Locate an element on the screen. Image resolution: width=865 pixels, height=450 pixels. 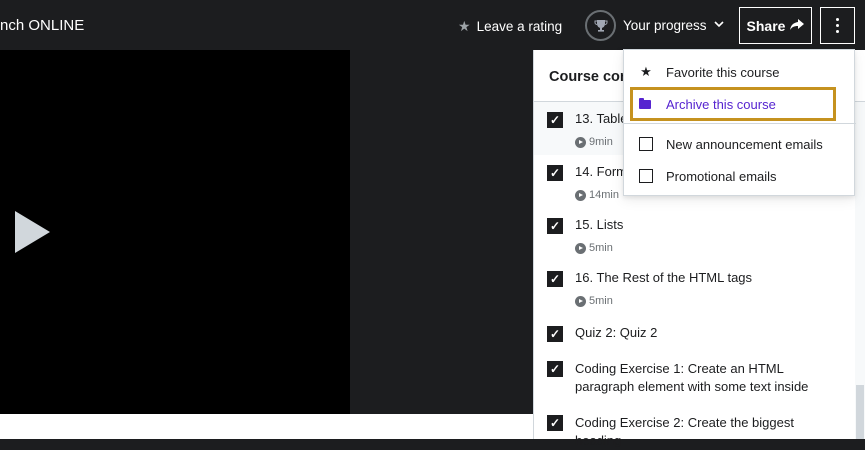
lecture-duration: 9min is located at coordinates (594, 142).